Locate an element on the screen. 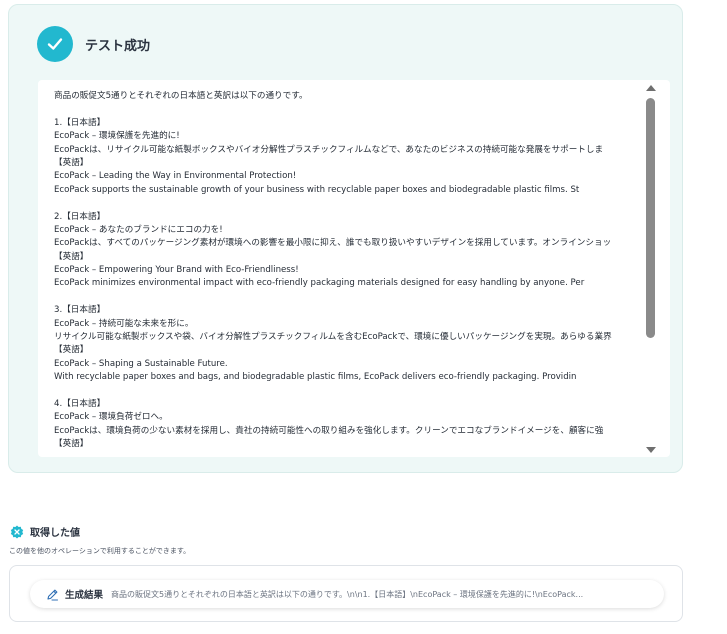 Image resolution: width=727 pixels, height=634 pixels. output-line: EcoPack – 環境負荷ゼロへ。 is located at coordinates (111, 417).